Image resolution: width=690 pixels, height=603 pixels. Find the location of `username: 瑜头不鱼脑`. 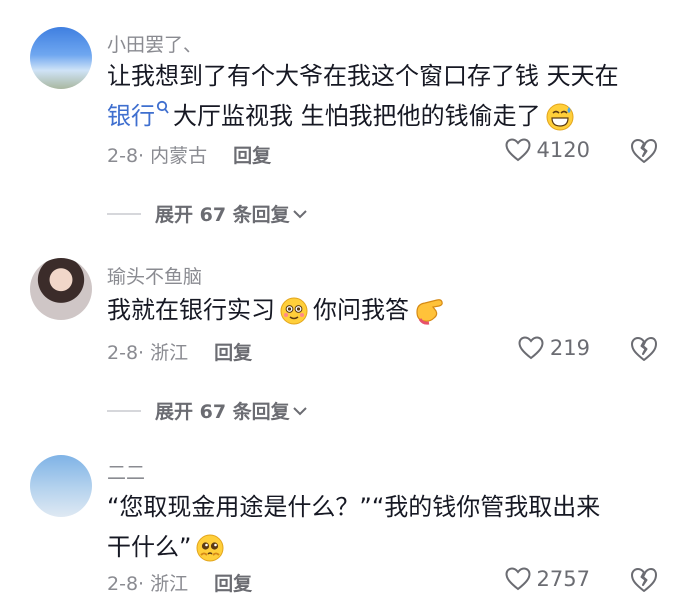

username: 瑜头不鱼脑 is located at coordinates (154, 275).